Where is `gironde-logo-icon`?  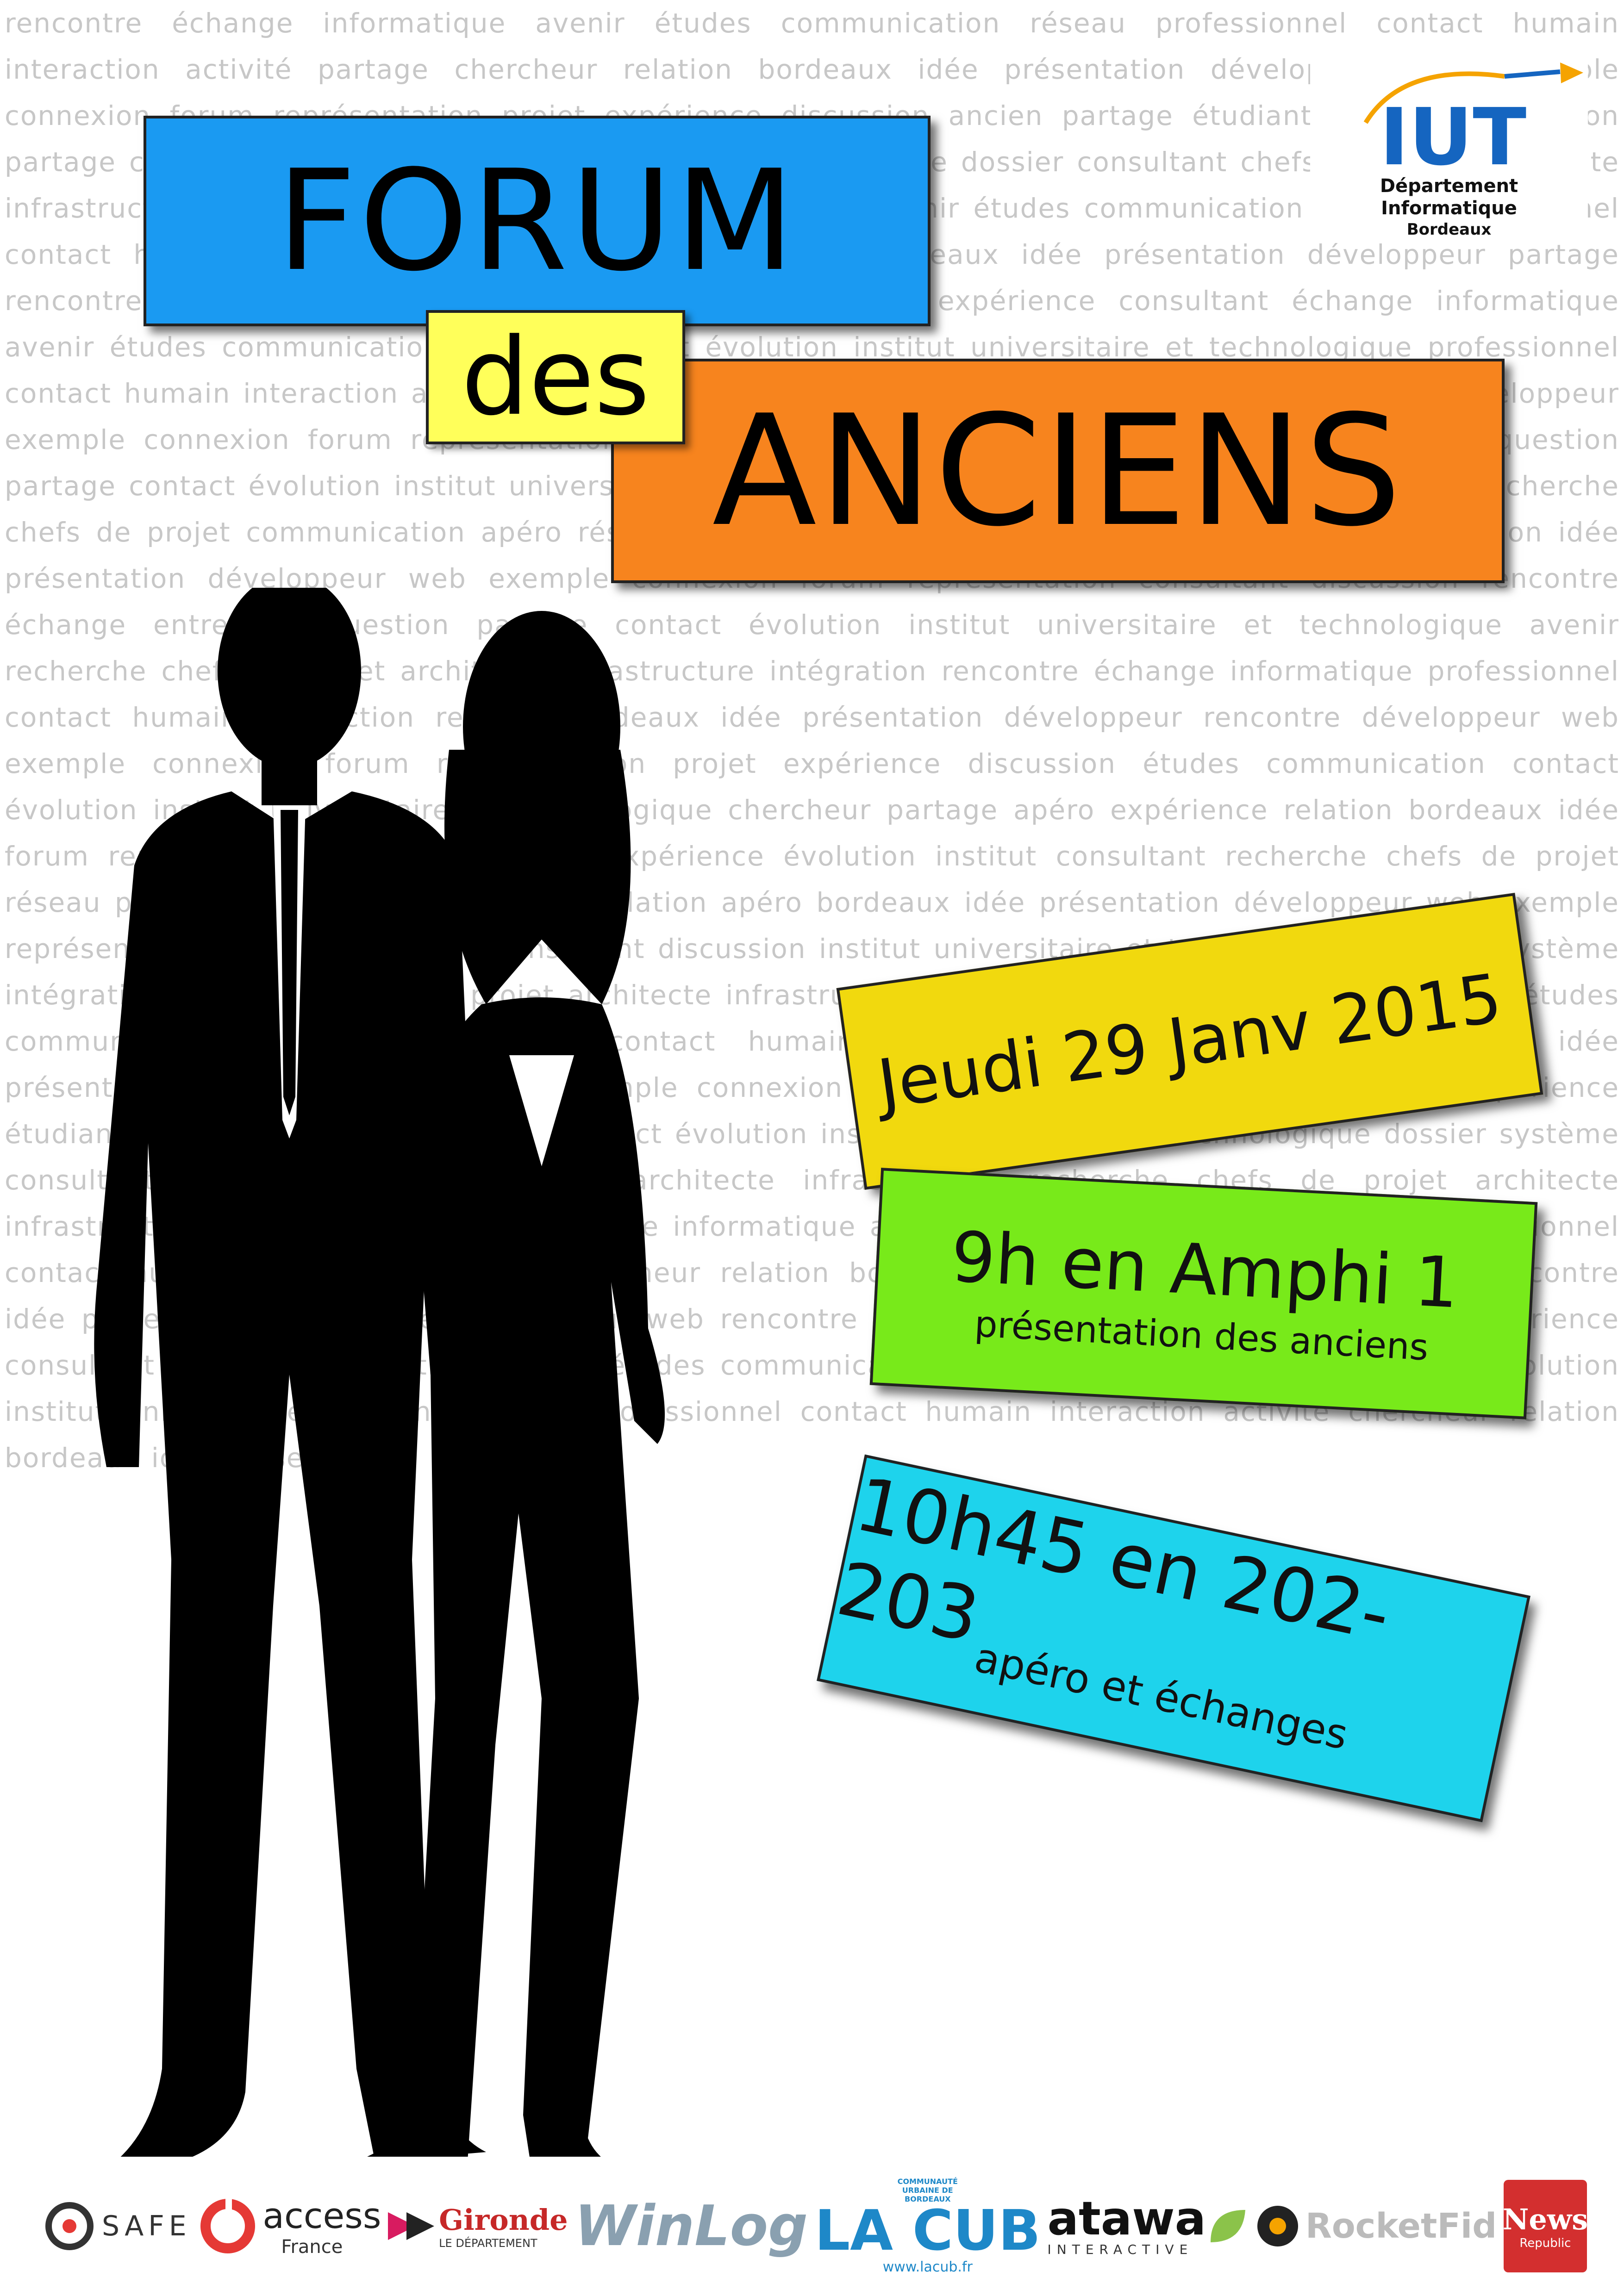
gironde-logo-icon is located at coordinates (411, 2226).